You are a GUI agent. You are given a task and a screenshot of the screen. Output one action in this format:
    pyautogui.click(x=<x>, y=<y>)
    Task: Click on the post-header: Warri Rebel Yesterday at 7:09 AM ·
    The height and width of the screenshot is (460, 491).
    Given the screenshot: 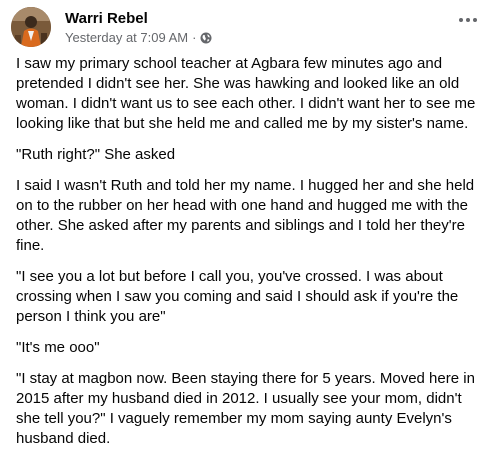 What is the action you would take?
    pyautogui.click(x=246, y=26)
    